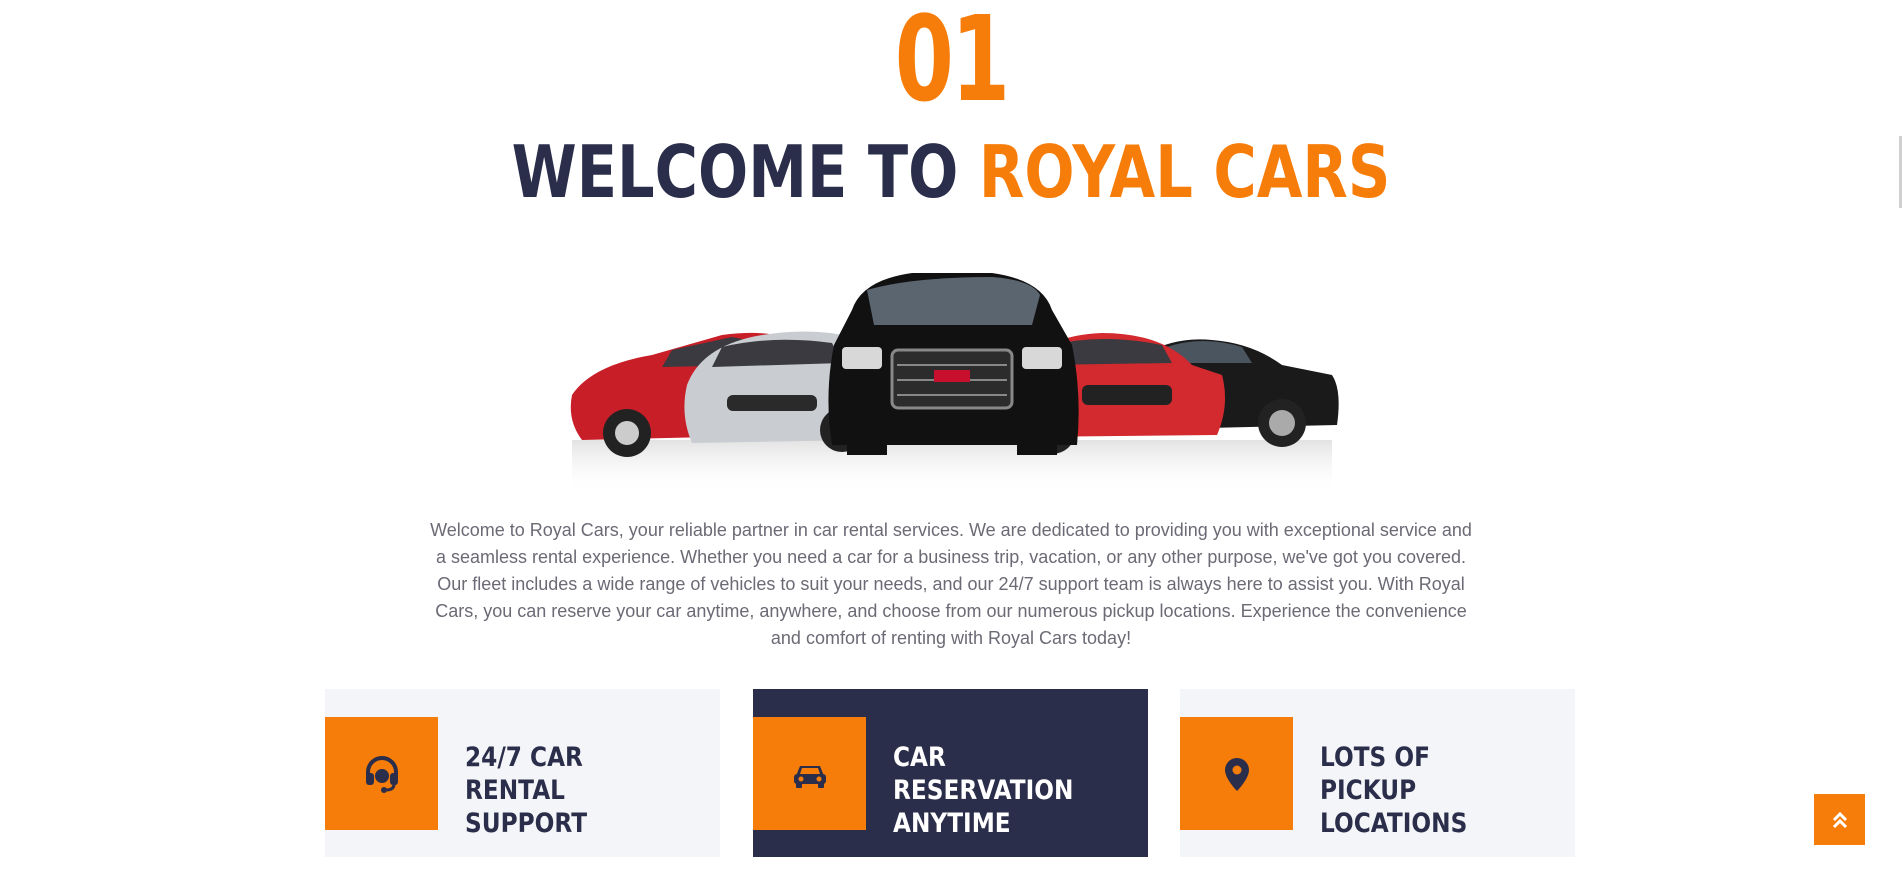 This screenshot has width=1902, height=872. I want to click on map-marker-icon, so click(1236, 774).